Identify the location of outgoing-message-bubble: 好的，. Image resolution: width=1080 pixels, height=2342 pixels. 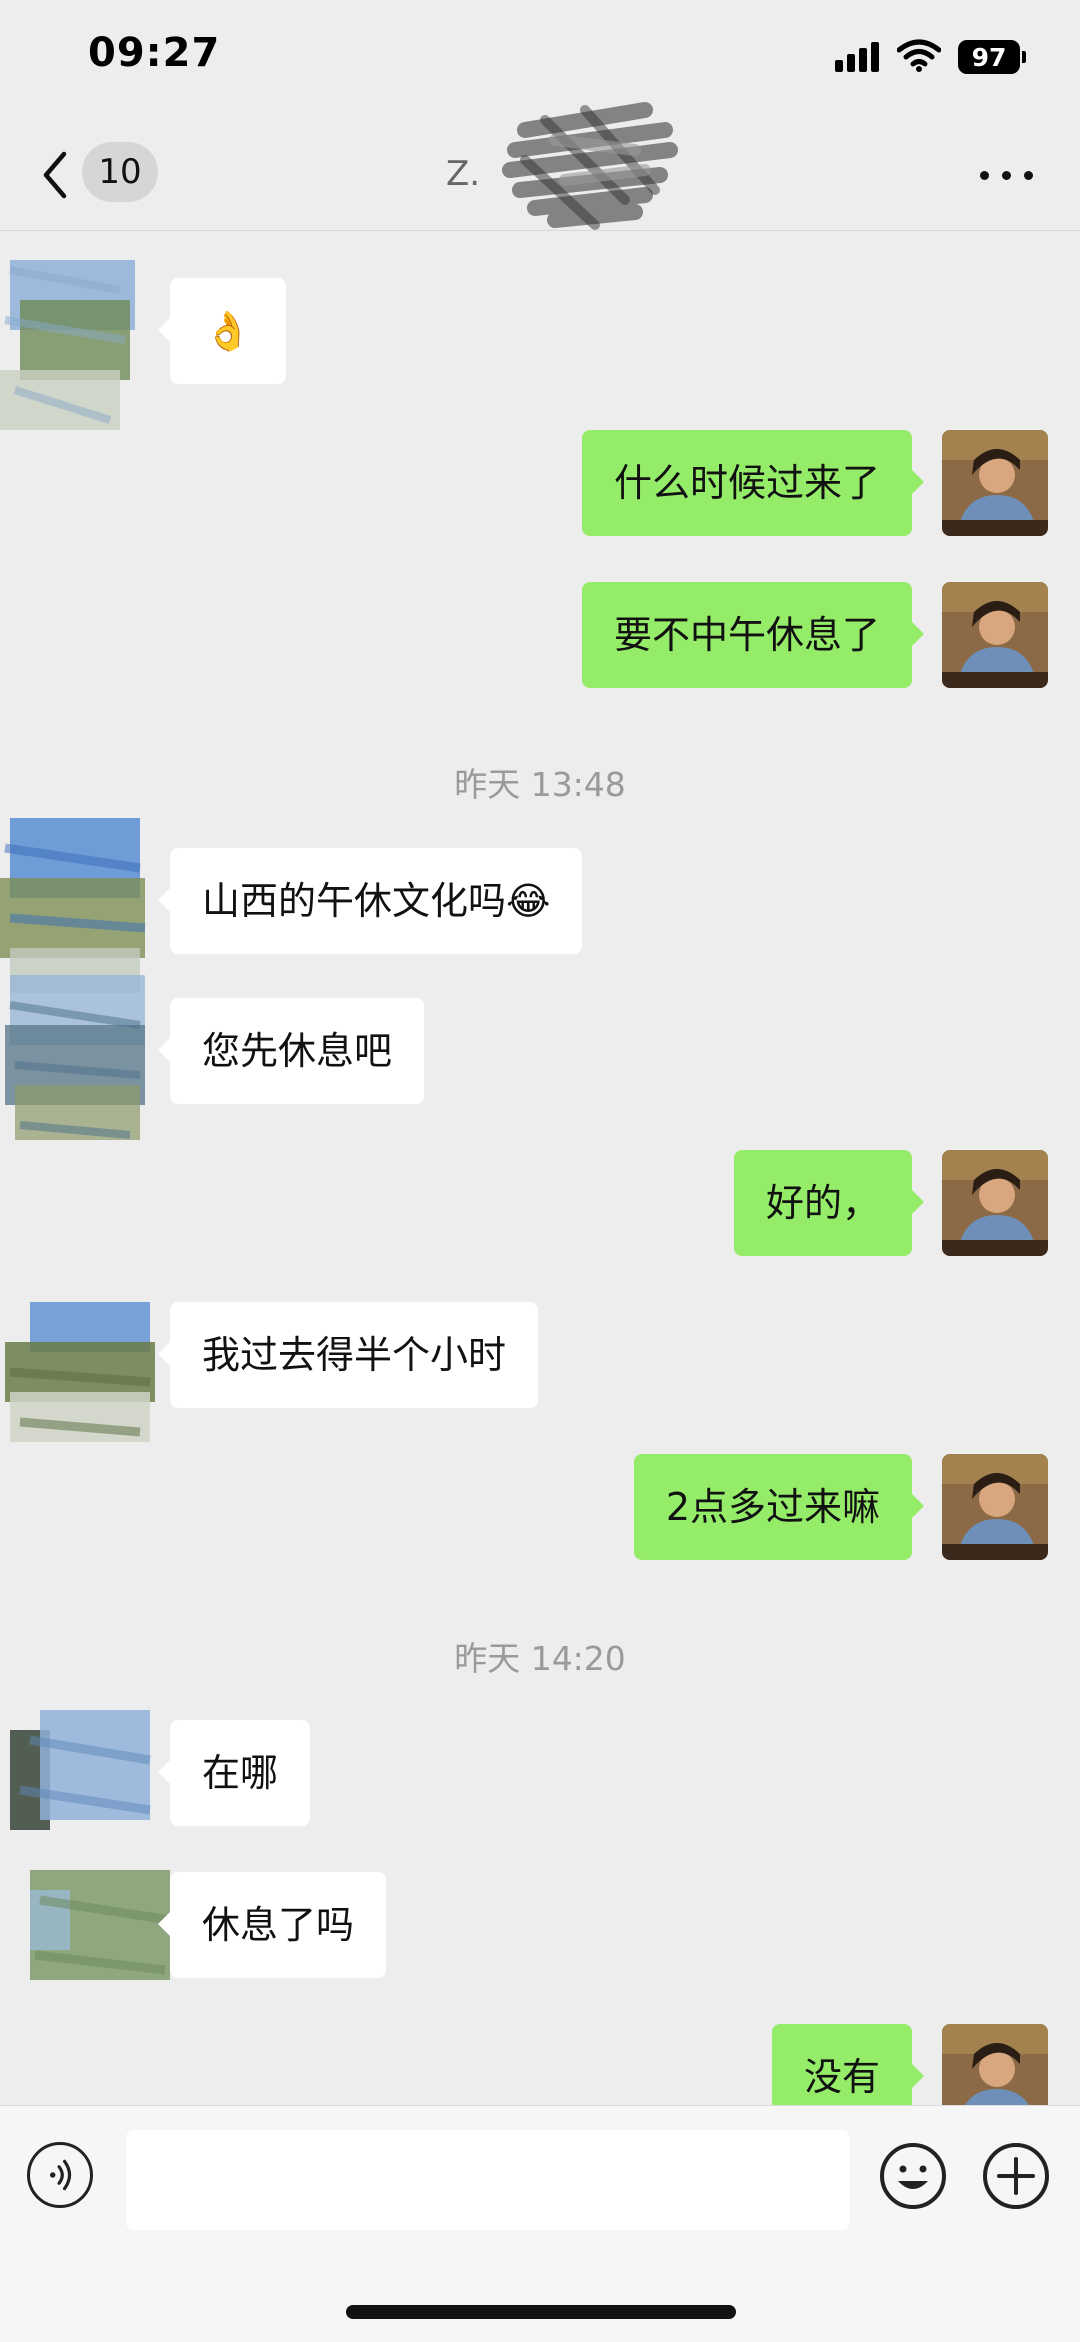
(829, 1203).